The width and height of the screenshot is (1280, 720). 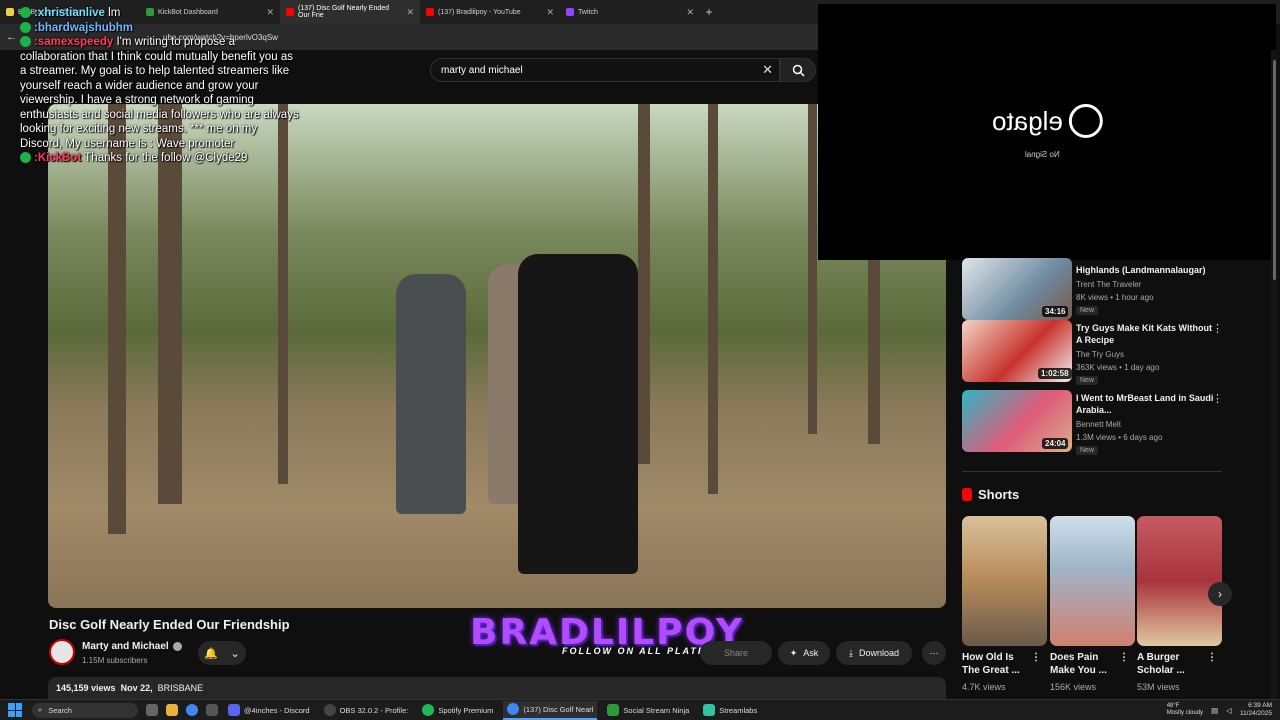 What do you see at coordinates (793, 652) in the screenshot?
I see `sparkle-icon: ✦` at bounding box center [793, 652].